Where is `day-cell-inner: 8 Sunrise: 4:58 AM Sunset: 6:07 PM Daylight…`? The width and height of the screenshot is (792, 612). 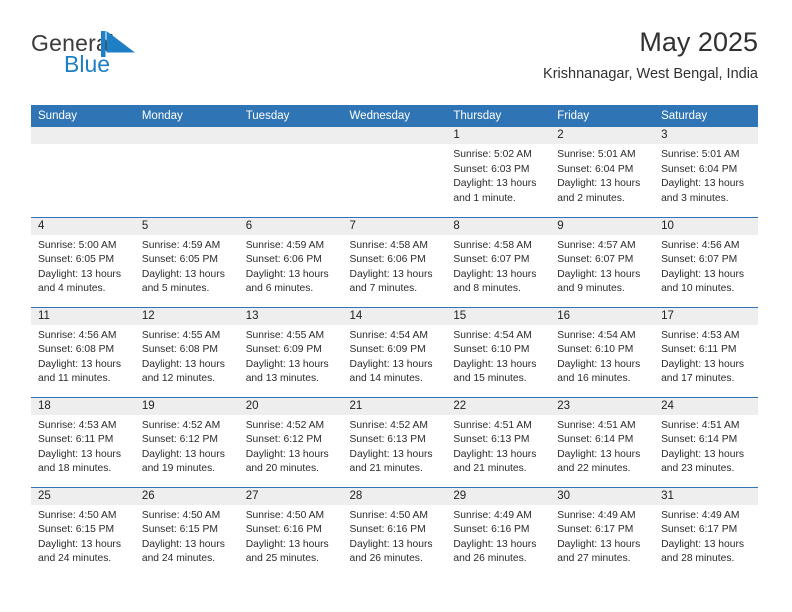
day-cell-inner: 8 Sunrise: 4:58 AM Sunset: 6:07 PM Daylight… is located at coordinates (498, 262).